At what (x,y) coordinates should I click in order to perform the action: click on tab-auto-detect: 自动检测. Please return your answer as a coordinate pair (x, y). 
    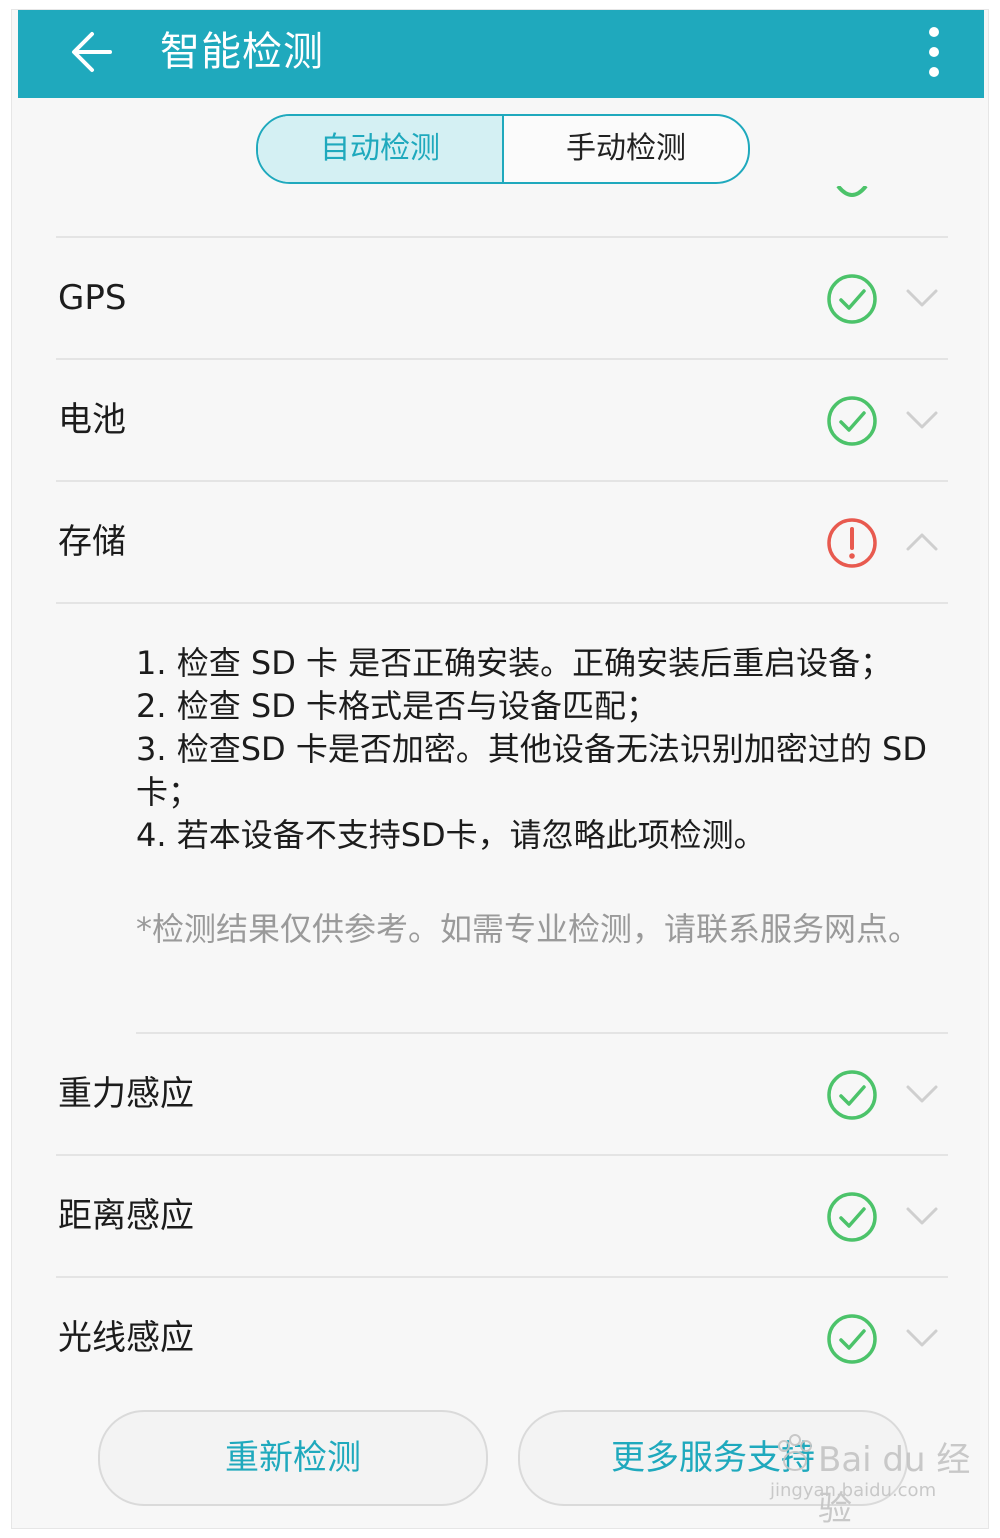
    Looking at the image, I should click on (381, 149).